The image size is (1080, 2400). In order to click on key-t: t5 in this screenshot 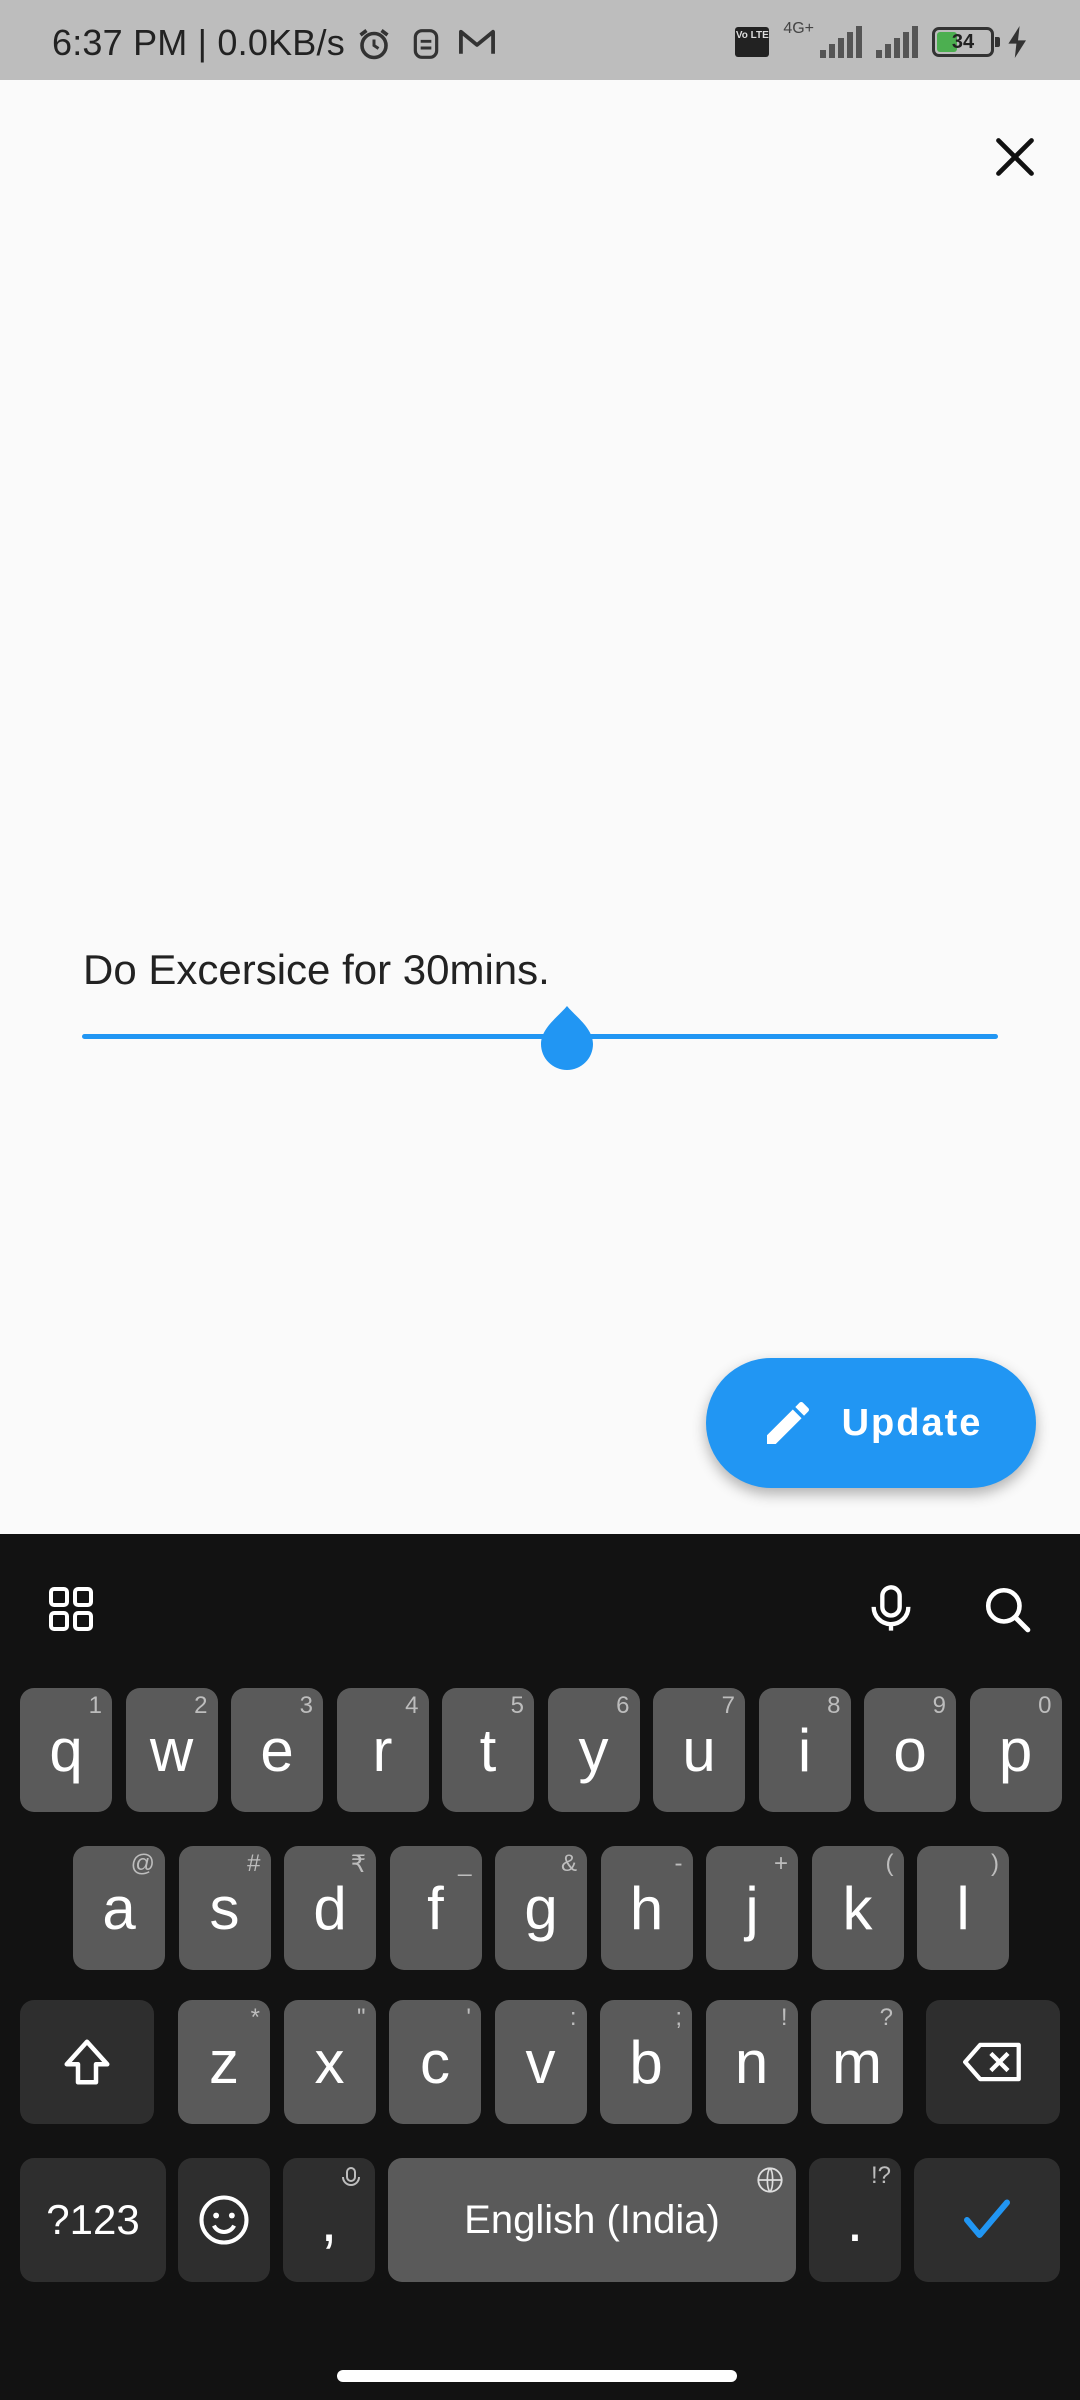, I will do `click(488, 1750)`.